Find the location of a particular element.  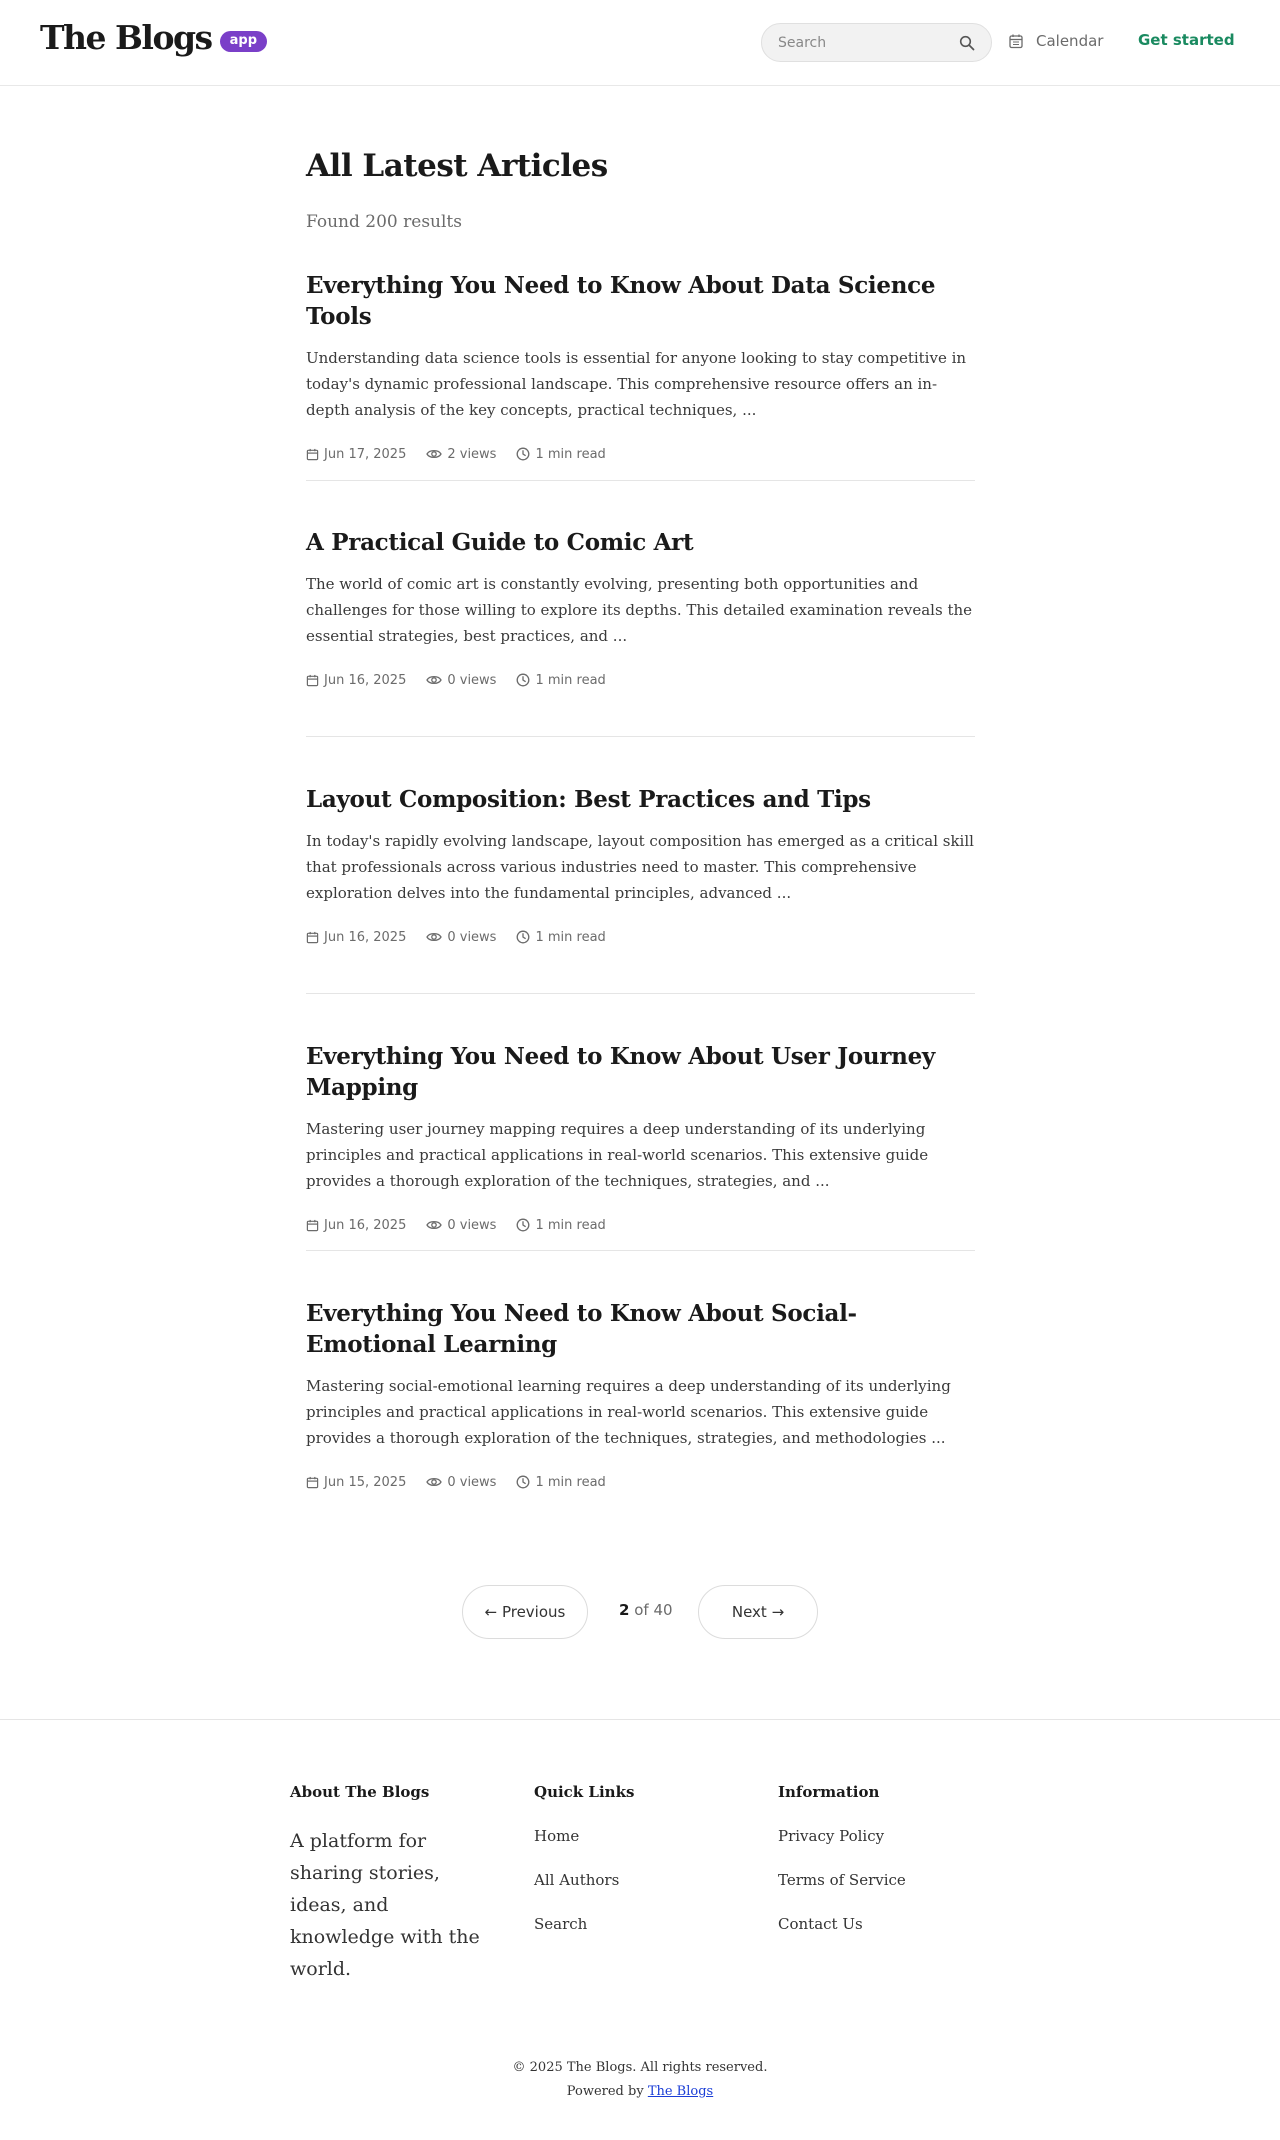

article-date: Jun 15, 2025 is located at coordinates (356, 1482).